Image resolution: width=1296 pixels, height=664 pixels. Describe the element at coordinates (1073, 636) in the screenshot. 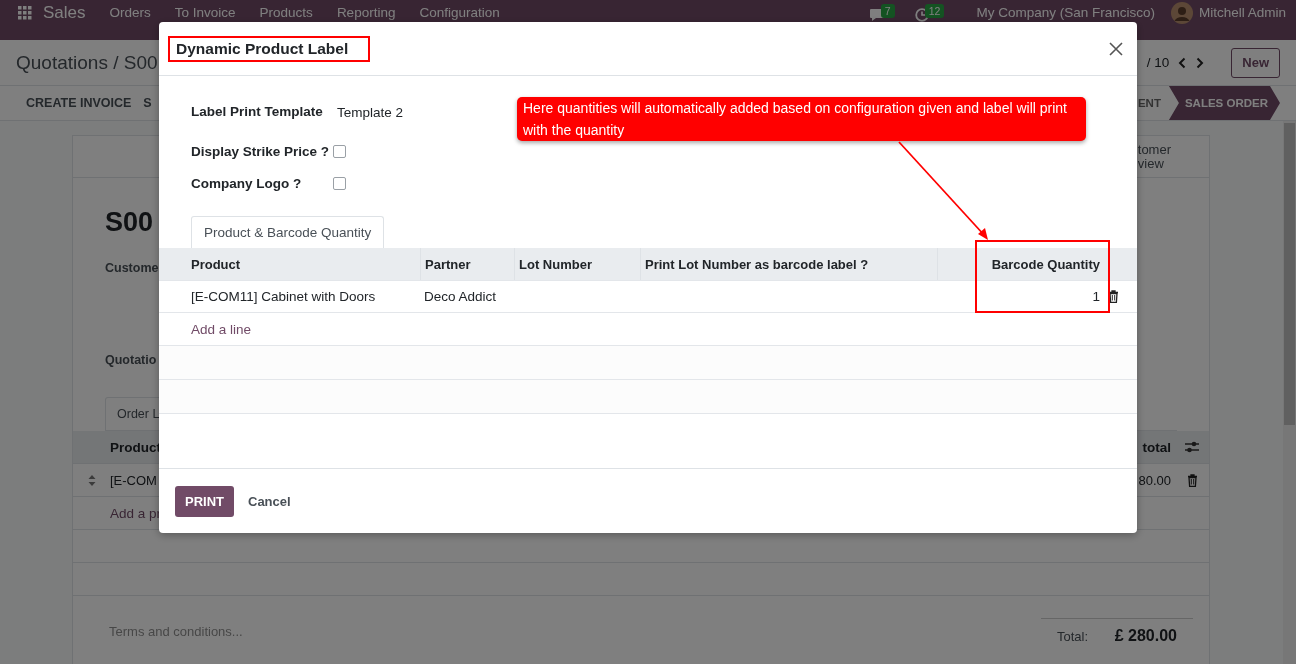

I see `total-label: Total:` at that location.